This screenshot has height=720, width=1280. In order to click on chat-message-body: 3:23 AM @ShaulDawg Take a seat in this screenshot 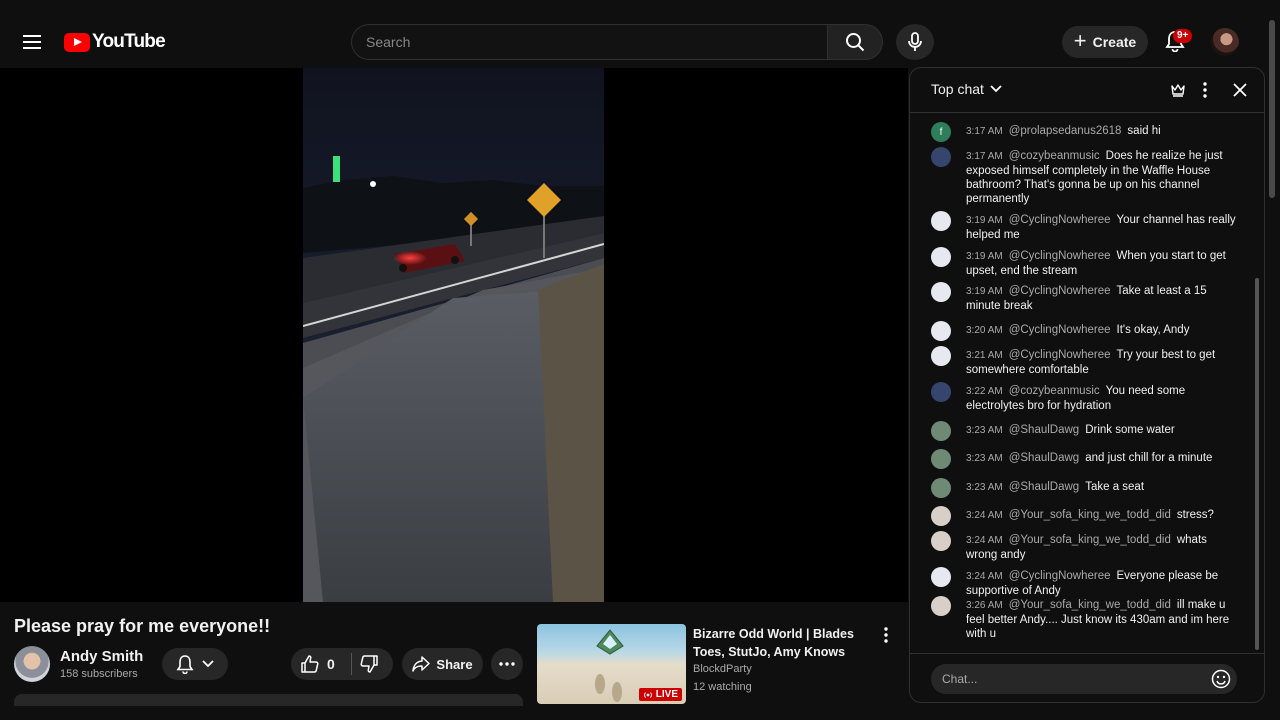, I will do `click(1101, 487)`.